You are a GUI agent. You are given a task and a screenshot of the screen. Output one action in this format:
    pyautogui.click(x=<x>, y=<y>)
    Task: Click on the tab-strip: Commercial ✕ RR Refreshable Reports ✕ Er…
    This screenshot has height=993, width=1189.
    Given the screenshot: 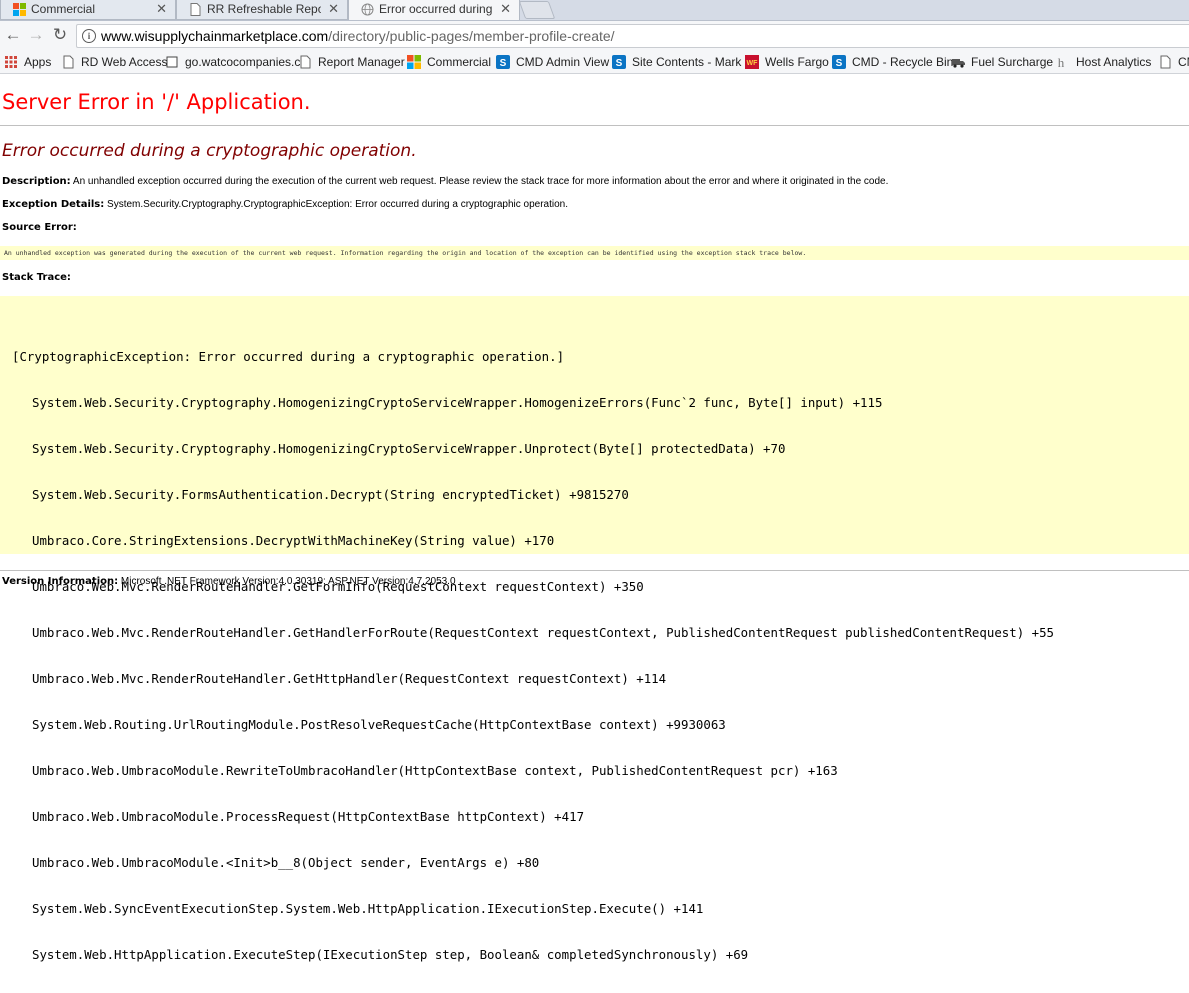 What is the action you would take?
    pyautogui.click(x=594, y=10)
    